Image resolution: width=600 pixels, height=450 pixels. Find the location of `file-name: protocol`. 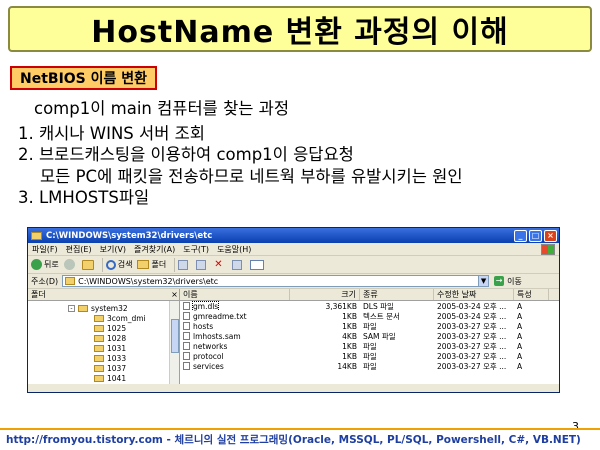

file-name: protocol is located at coordinates (208, 356).